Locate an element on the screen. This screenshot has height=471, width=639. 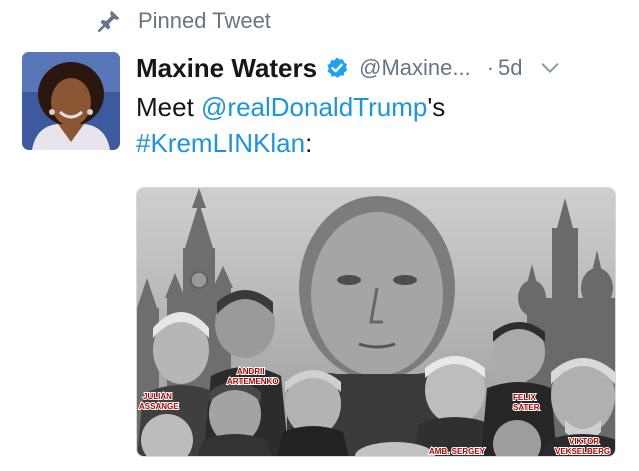
tweet-text-part: 's is located at coordinates (436, 107).